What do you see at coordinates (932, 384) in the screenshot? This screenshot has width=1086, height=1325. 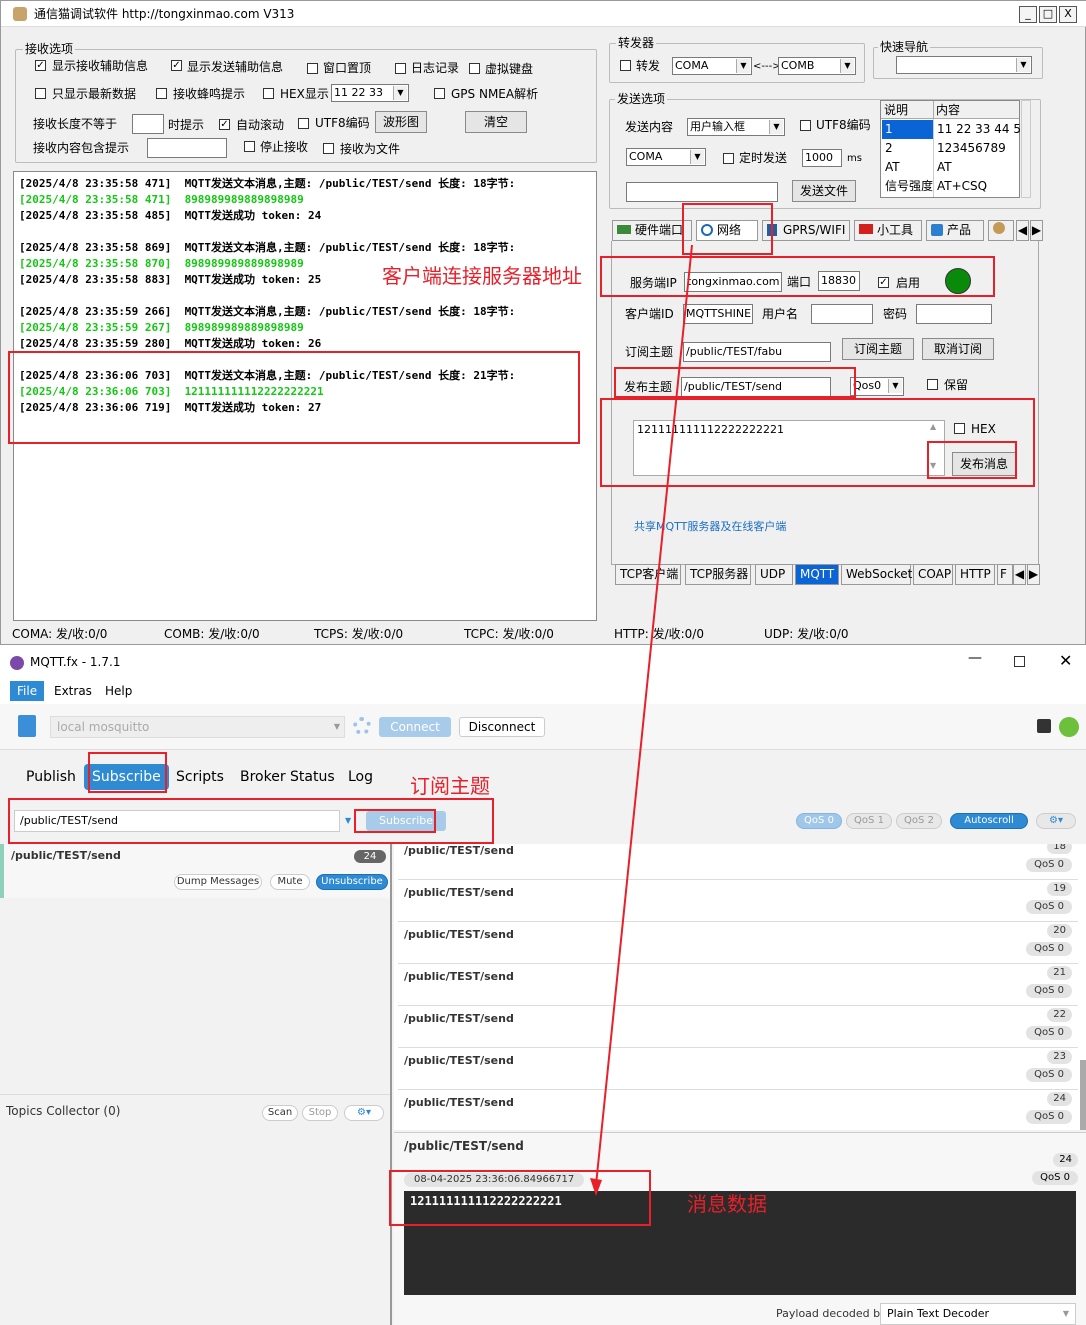 I see `retain-checkbox` at bounding box center [932, 384].